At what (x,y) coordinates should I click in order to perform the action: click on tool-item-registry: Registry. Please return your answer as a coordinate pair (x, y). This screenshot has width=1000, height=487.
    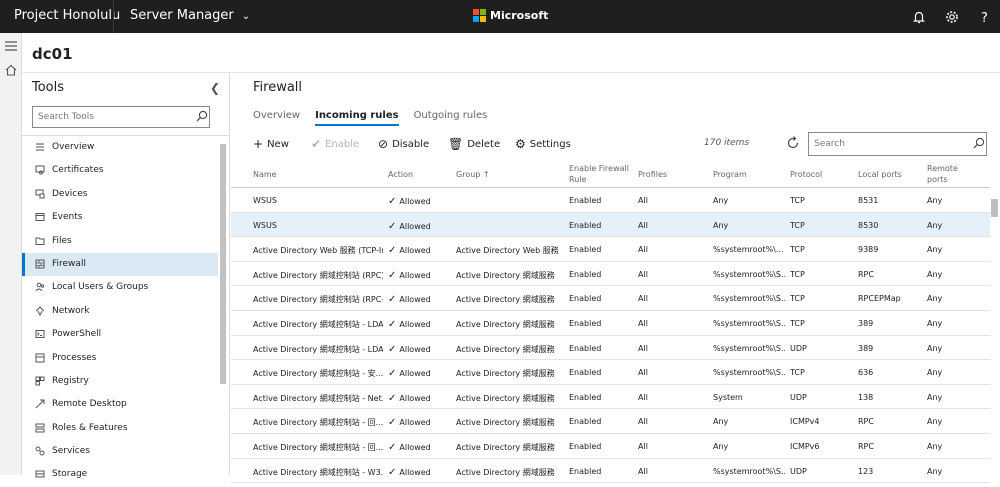
    Looking at the image, I should click on (120, 381).